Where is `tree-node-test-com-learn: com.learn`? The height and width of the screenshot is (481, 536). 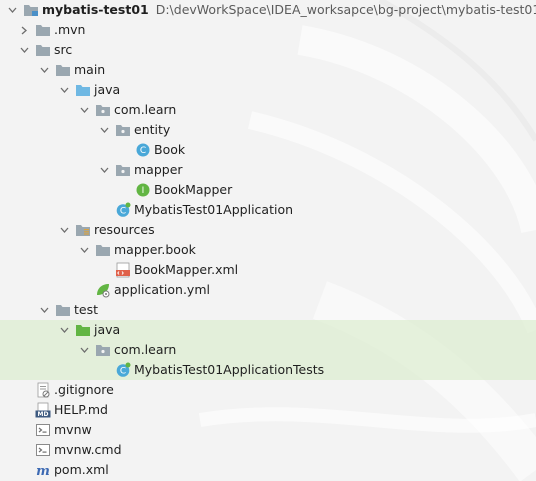 tree-node-test-com-learn: com.learn is located at coordinates (268, 350).